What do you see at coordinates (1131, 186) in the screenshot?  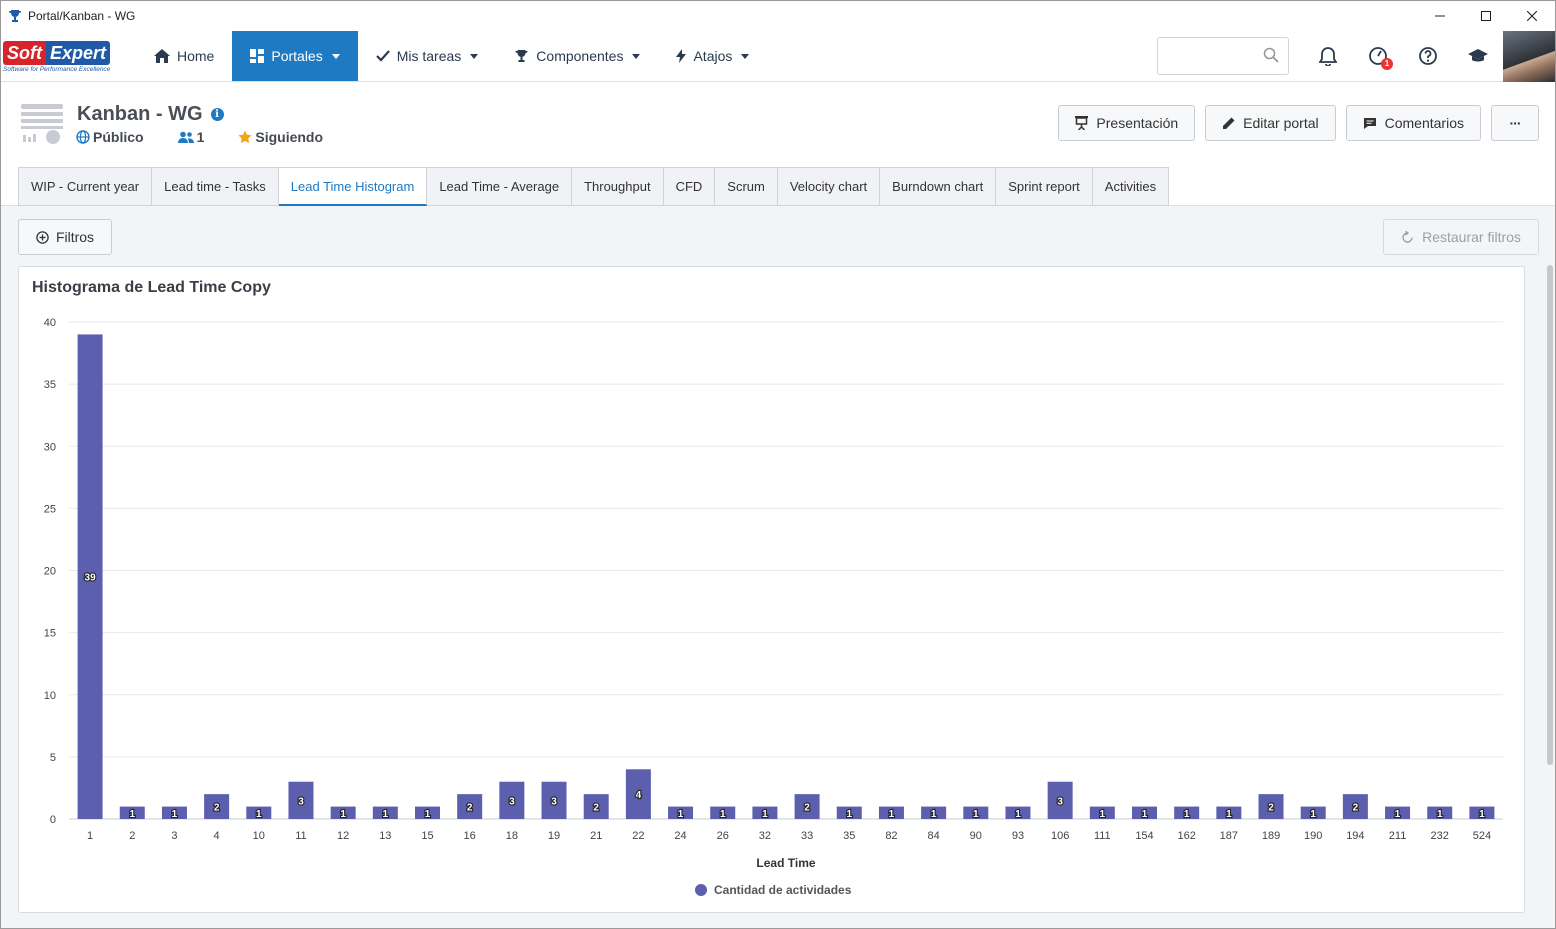 I see `tab-activities: Activities` at bounding box center [1131, 186].